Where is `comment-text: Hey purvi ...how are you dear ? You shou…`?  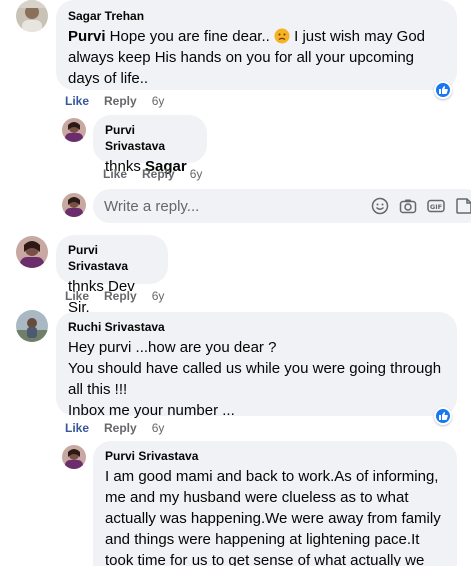 comment-text: Hey purvi ...how are you dear ? You shou… is located at coordinates (255, 379).